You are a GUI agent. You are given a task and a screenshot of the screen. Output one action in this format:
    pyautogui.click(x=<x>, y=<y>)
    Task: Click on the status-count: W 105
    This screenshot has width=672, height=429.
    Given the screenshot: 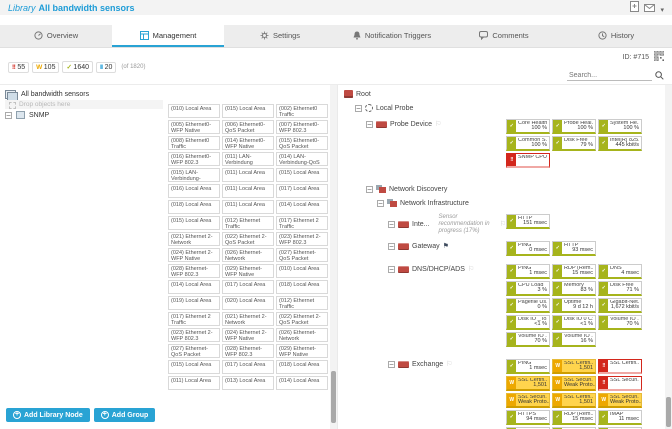 What is the action you would take?
    pyautogui.click(x=46, y=67)
    